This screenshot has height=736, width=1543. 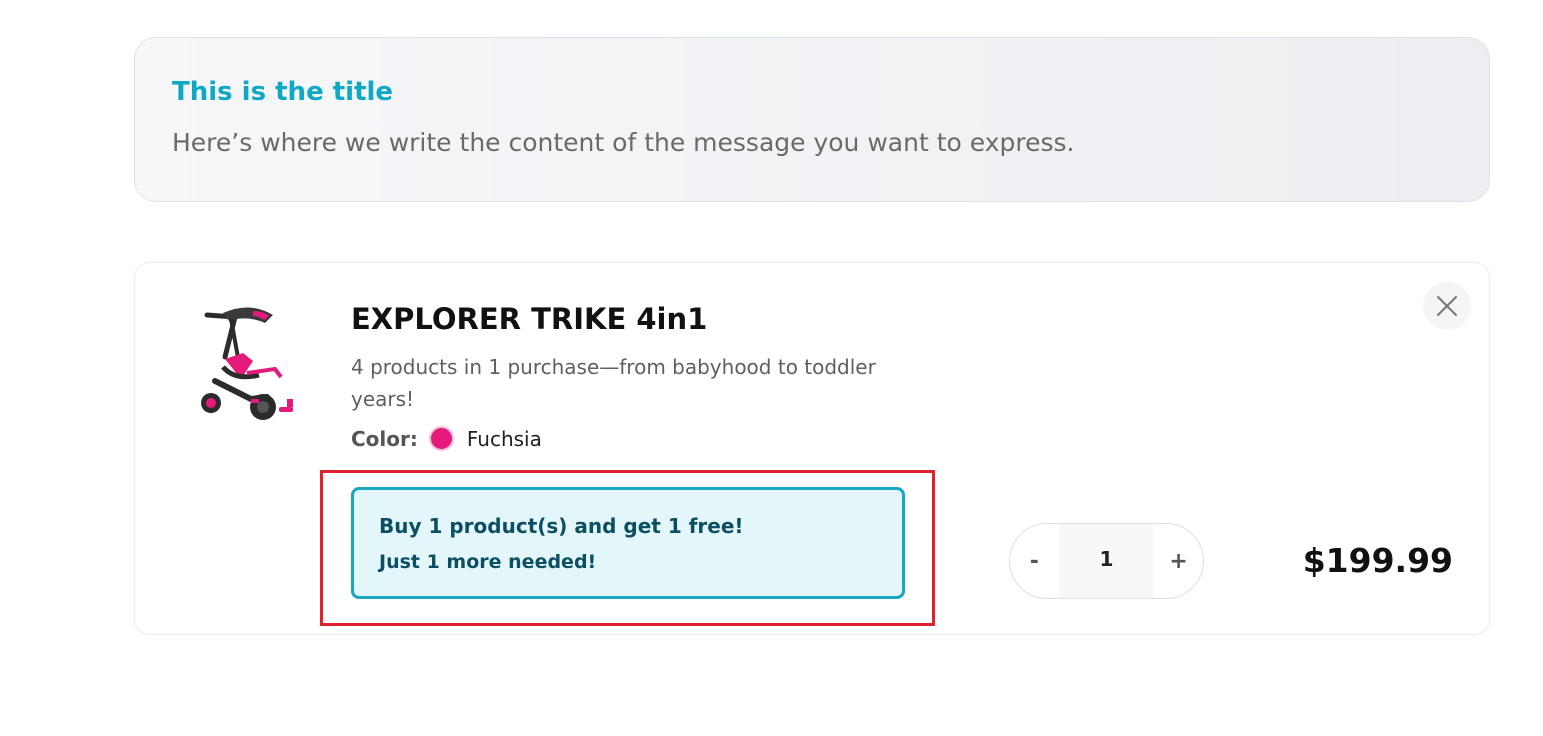 What do you see at coordinates (529, 319) in the screenshot?
I see `product-title: EXPLORER TRIKE 4in1` at bounding box center [529, 319].